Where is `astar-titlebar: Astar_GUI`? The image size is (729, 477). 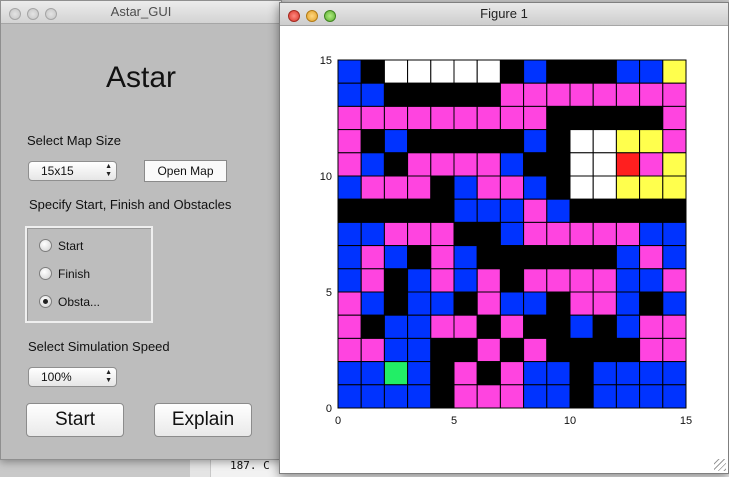 astar-titlebar: Astar_GUI is located at coordinates (141, 12).